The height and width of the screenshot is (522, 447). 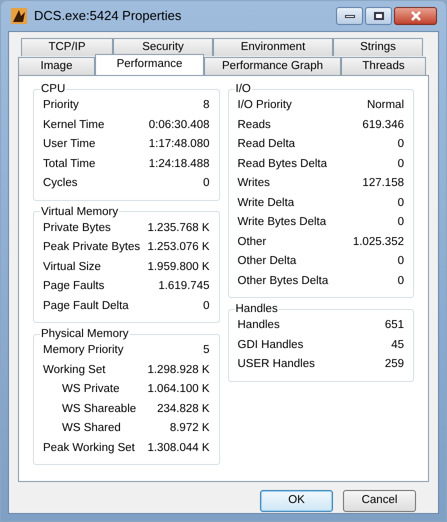 I want to click on close-button, so click(x=415, y=16).